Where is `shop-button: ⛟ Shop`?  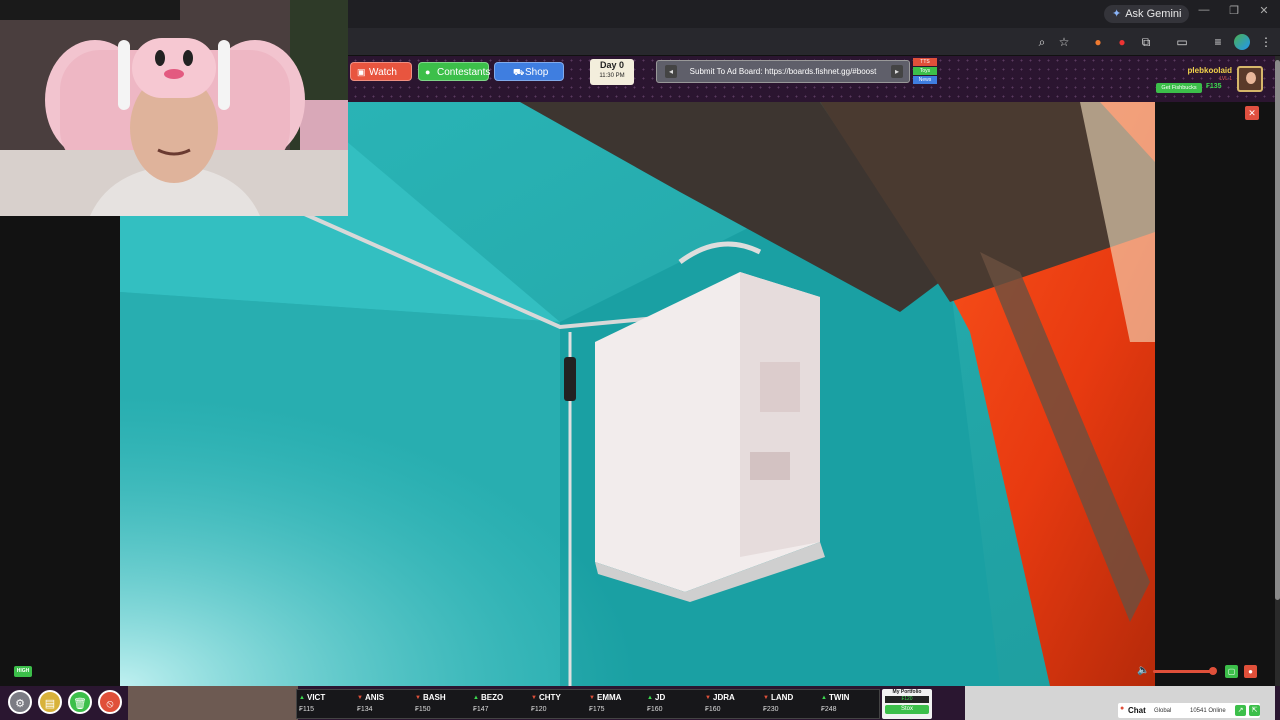 shop-button: ⛟ Shop is located at coordinates (529, 71).